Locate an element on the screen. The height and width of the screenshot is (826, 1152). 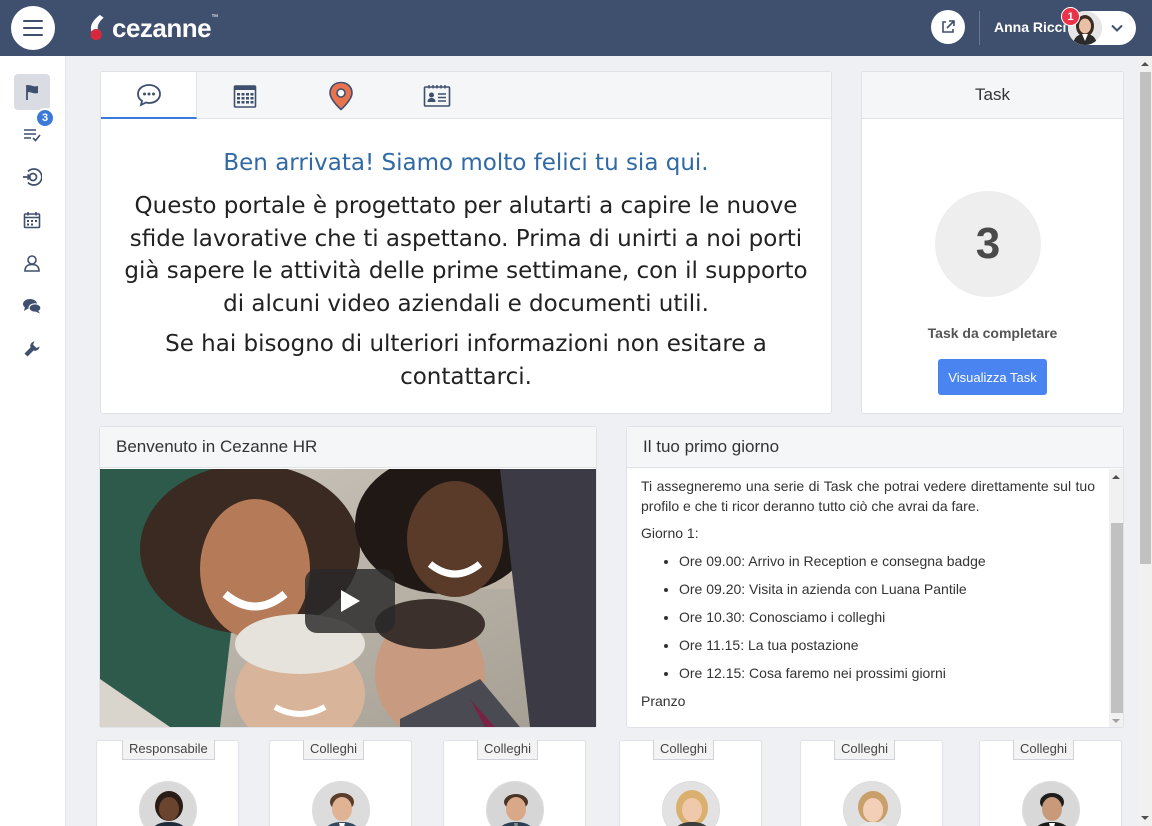
tab-calendar is located at coordinates (245, 95).